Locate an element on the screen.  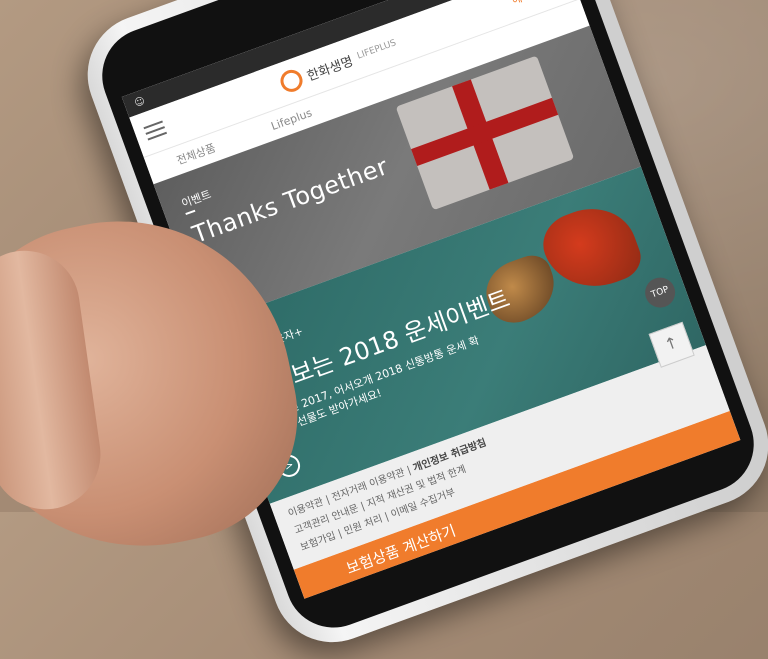
more-options-icon: ··· is located at coordinates (637, 497).